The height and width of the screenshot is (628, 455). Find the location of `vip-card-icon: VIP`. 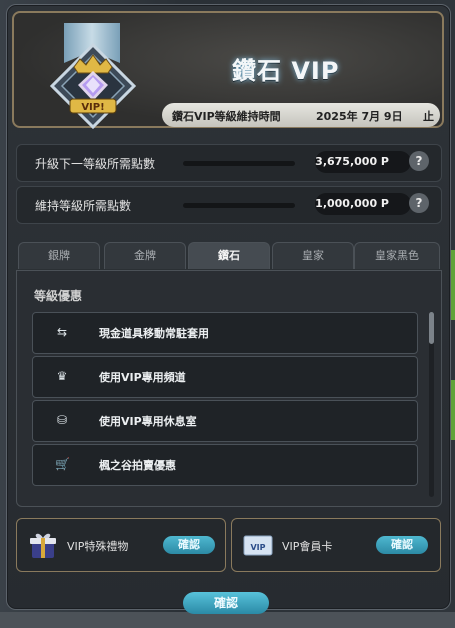

vip-card-icon: VIP is located at coordinates (258, 545).